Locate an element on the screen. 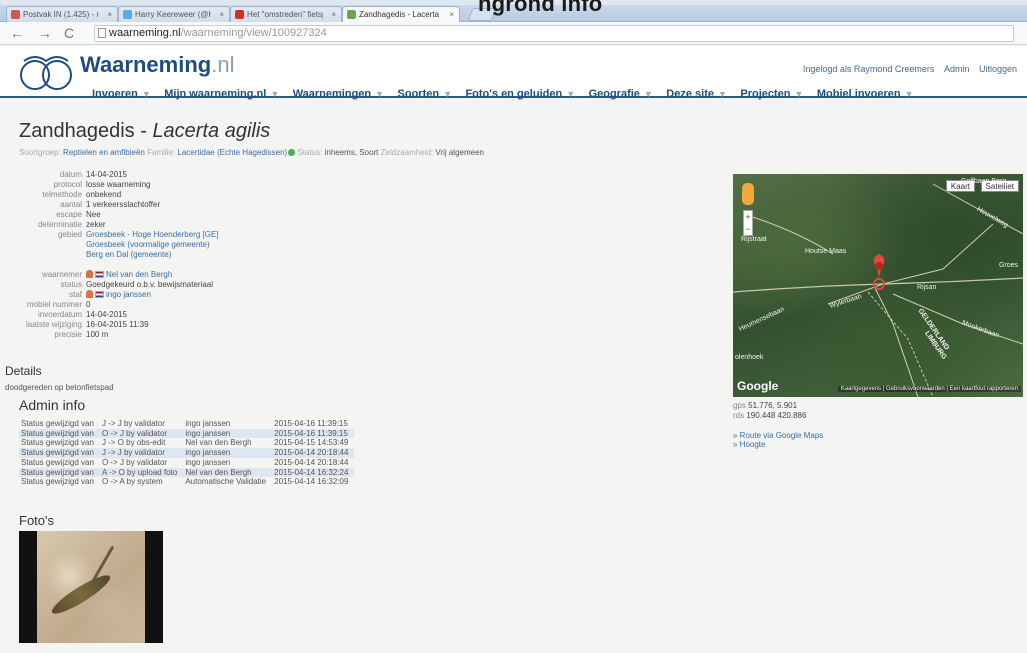 Image resolution: width=1027 pixels, height=653 pixels. tab-label: Harry Keereweer (@Harr is located at coordinates (173, 14).